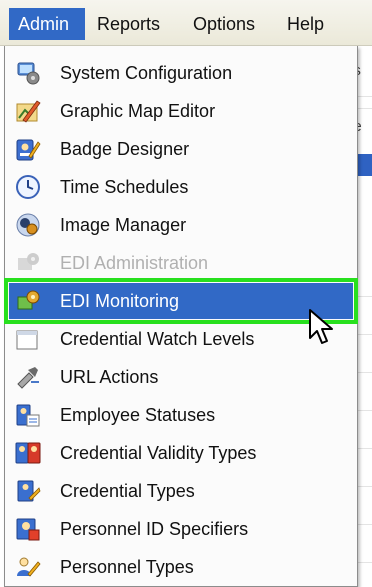 The height and width of the screenshot is (587, 372). What do you see at coordinates (157, 339) in the screenshot?
I see `menu-item-label: Credential Watch Levels` at bounding box center [157, 339].